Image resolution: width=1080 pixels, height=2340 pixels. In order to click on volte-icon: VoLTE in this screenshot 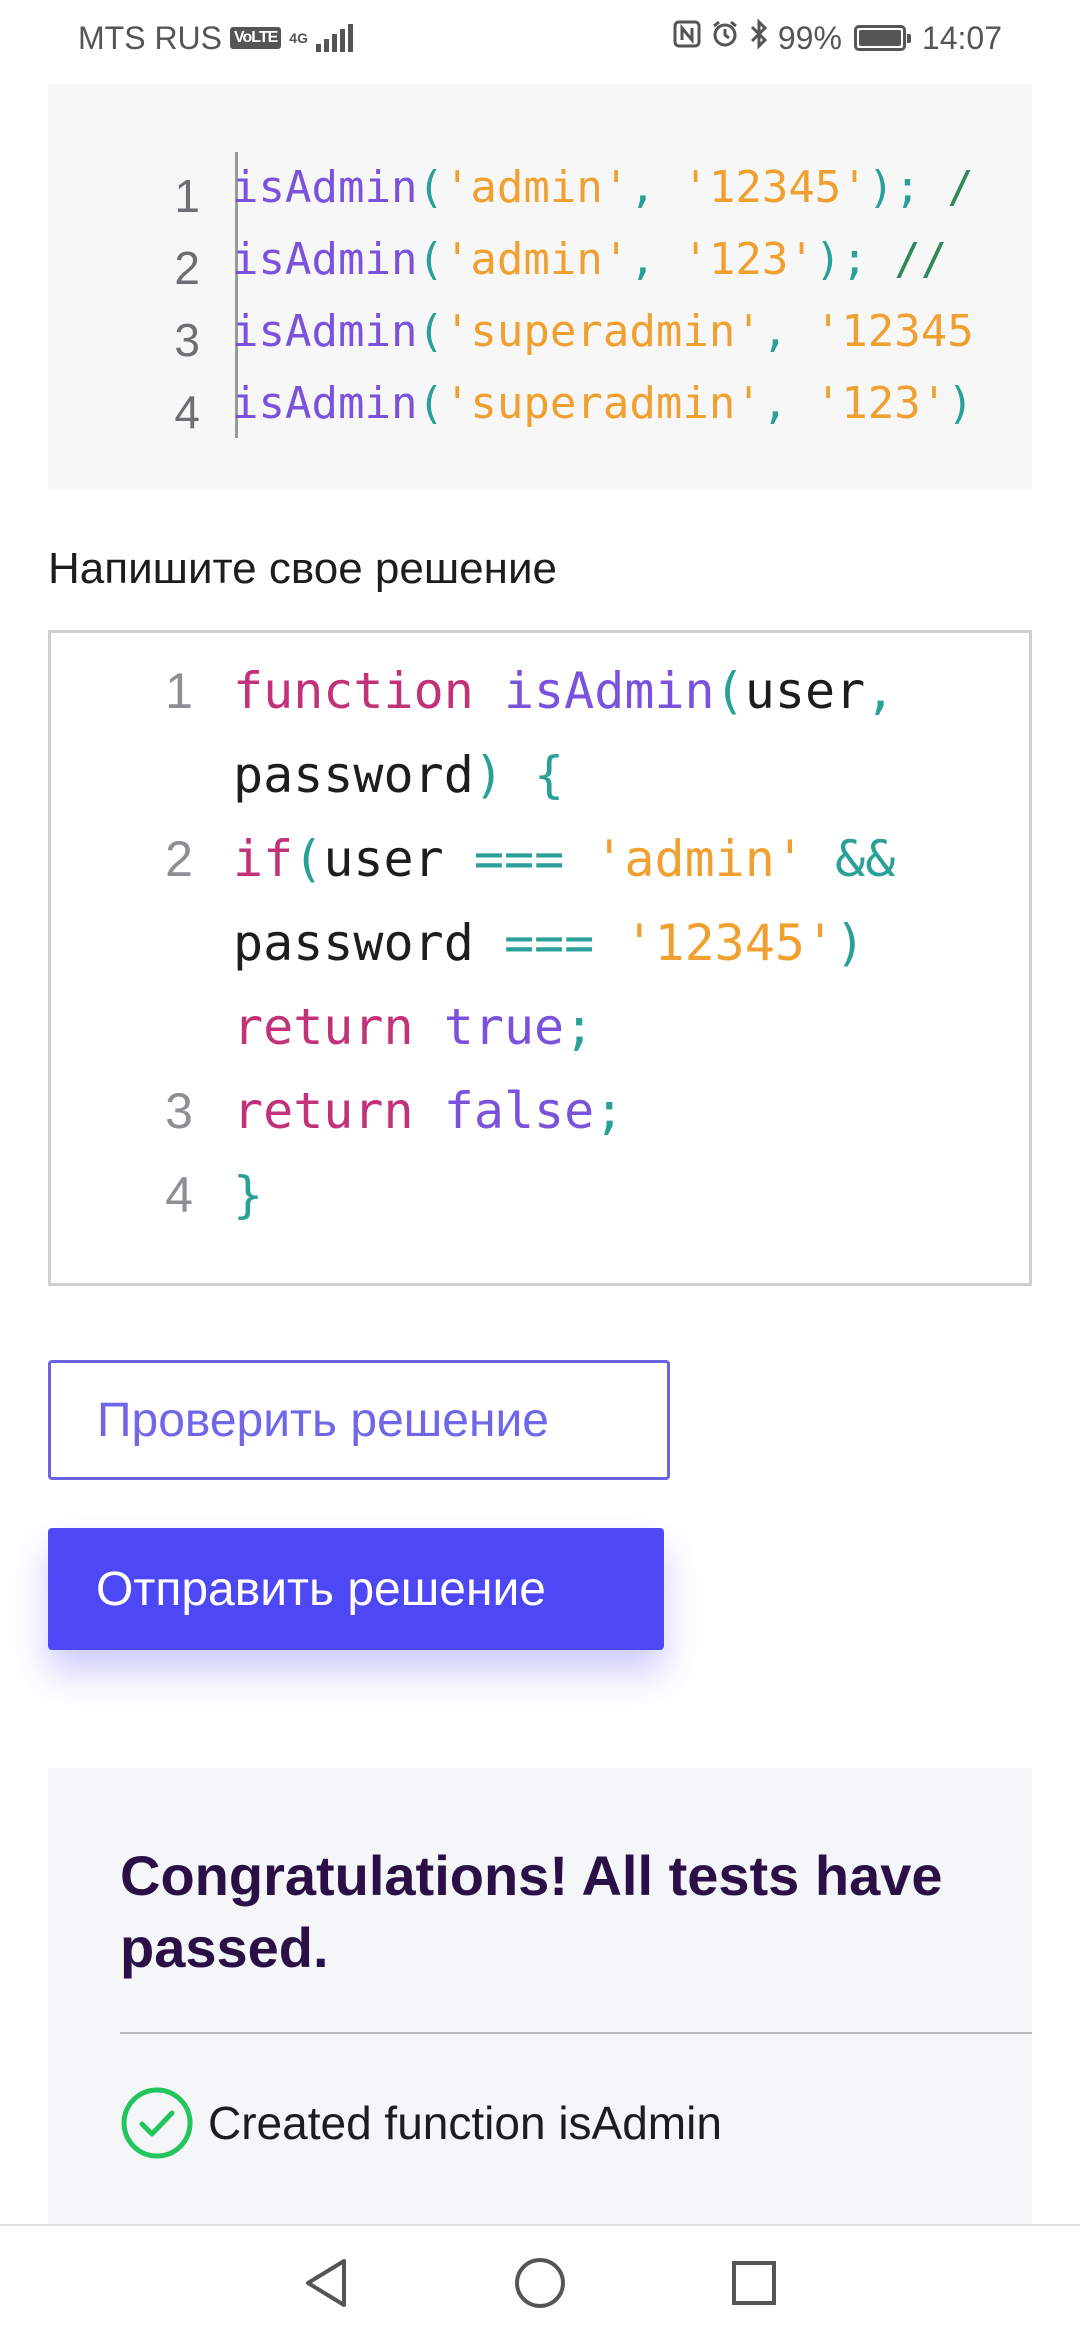, I will do `click(256, 38)`.